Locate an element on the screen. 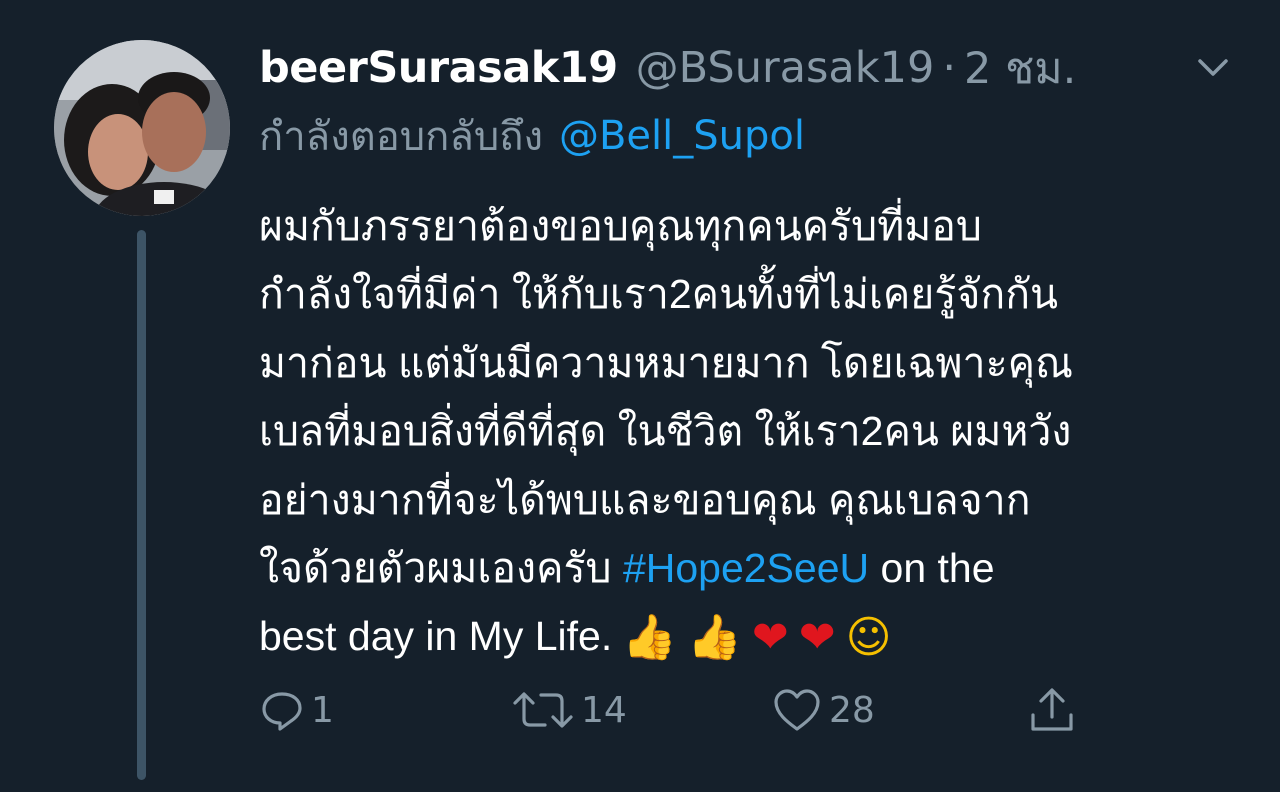 This screenshot has width=1280, height=792. avatar-photo is located at coordinates (142, 128).